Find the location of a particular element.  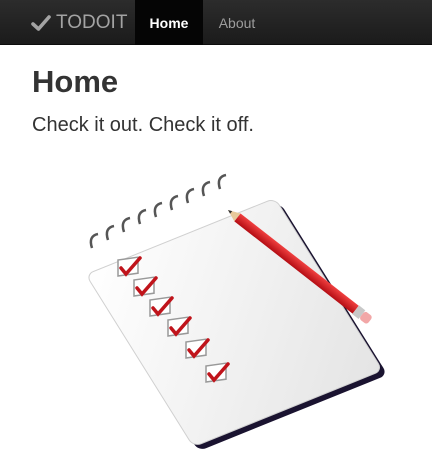

brand-link: TODOIT is located at coordinates (79, 22).